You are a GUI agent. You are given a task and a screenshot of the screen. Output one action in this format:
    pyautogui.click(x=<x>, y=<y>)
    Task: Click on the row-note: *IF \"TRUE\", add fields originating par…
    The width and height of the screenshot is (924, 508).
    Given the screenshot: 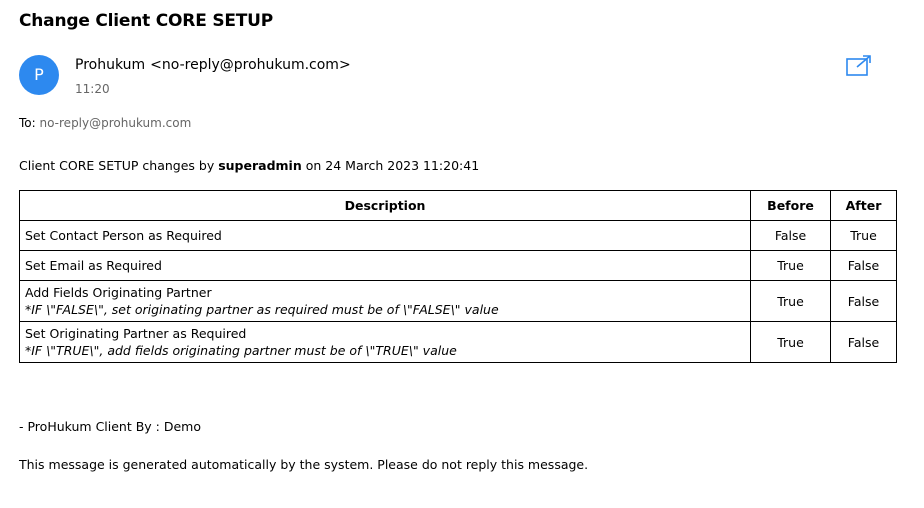 What is the action you would take?
    pyautogui.click(x=241, y=350)
    